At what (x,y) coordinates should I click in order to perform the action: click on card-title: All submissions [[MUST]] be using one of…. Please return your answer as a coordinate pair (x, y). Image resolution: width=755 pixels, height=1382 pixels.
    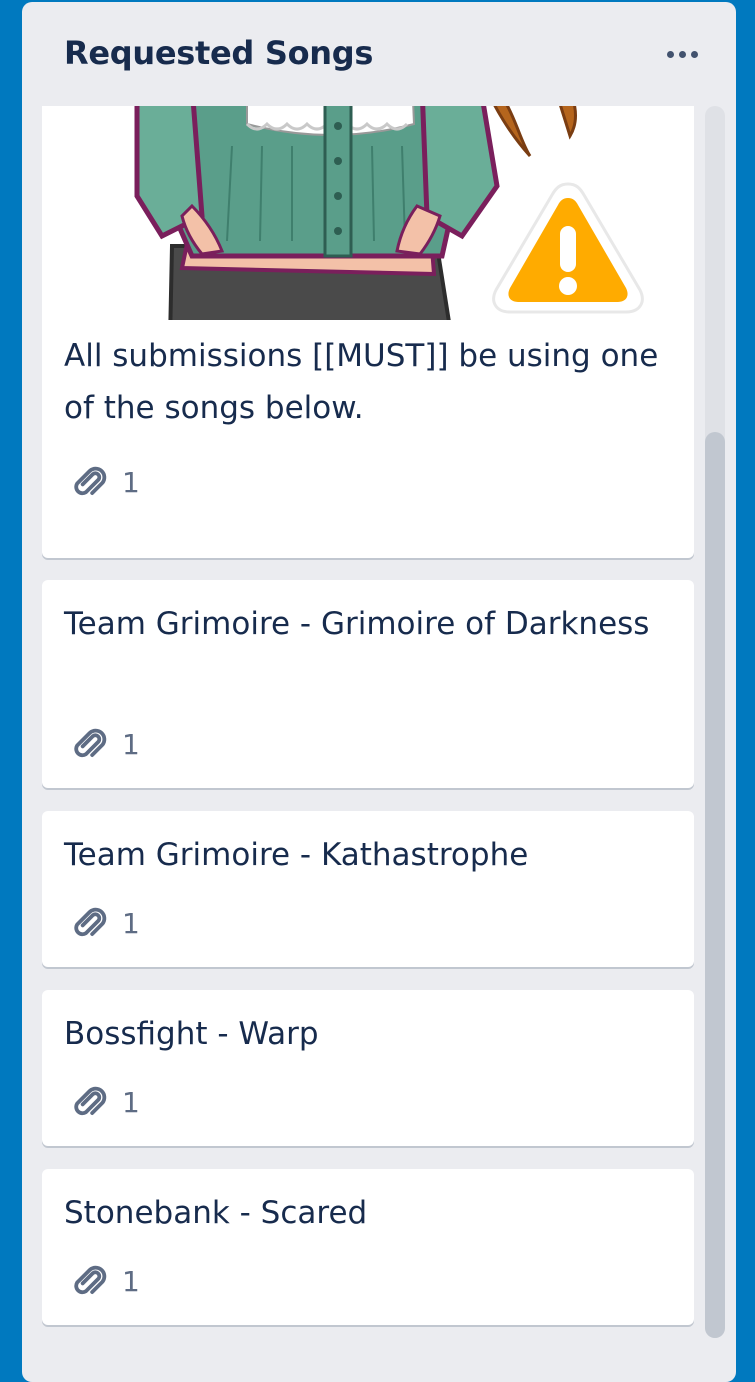
    Looking at the image, I should click on (361, 382).